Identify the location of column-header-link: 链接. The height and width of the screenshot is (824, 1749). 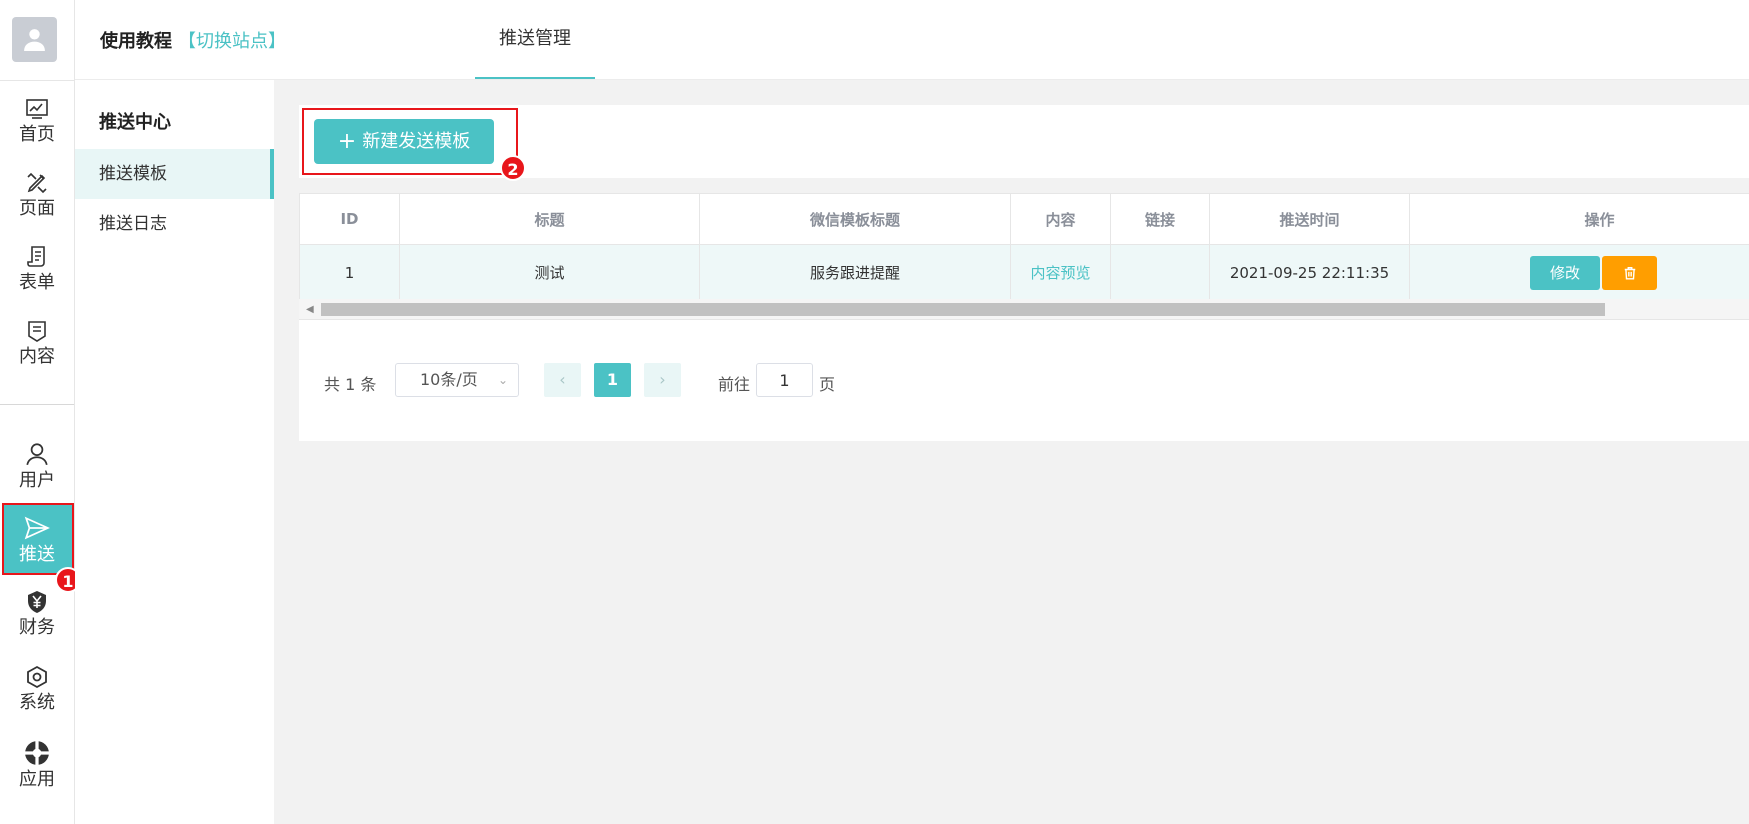
(1160, 219).